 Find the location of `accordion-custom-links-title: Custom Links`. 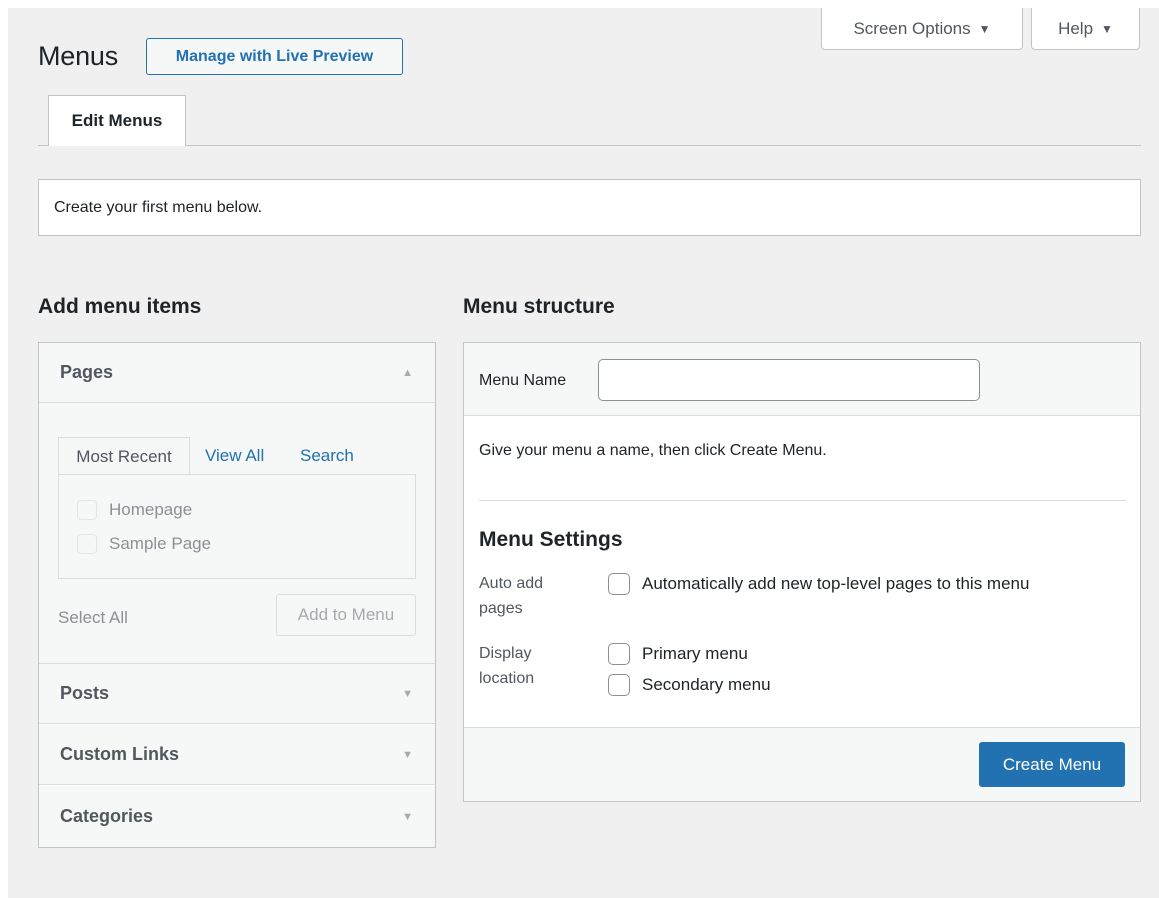

accordion-custom-links-title: Custom Links is located at coordinates (120, 754).